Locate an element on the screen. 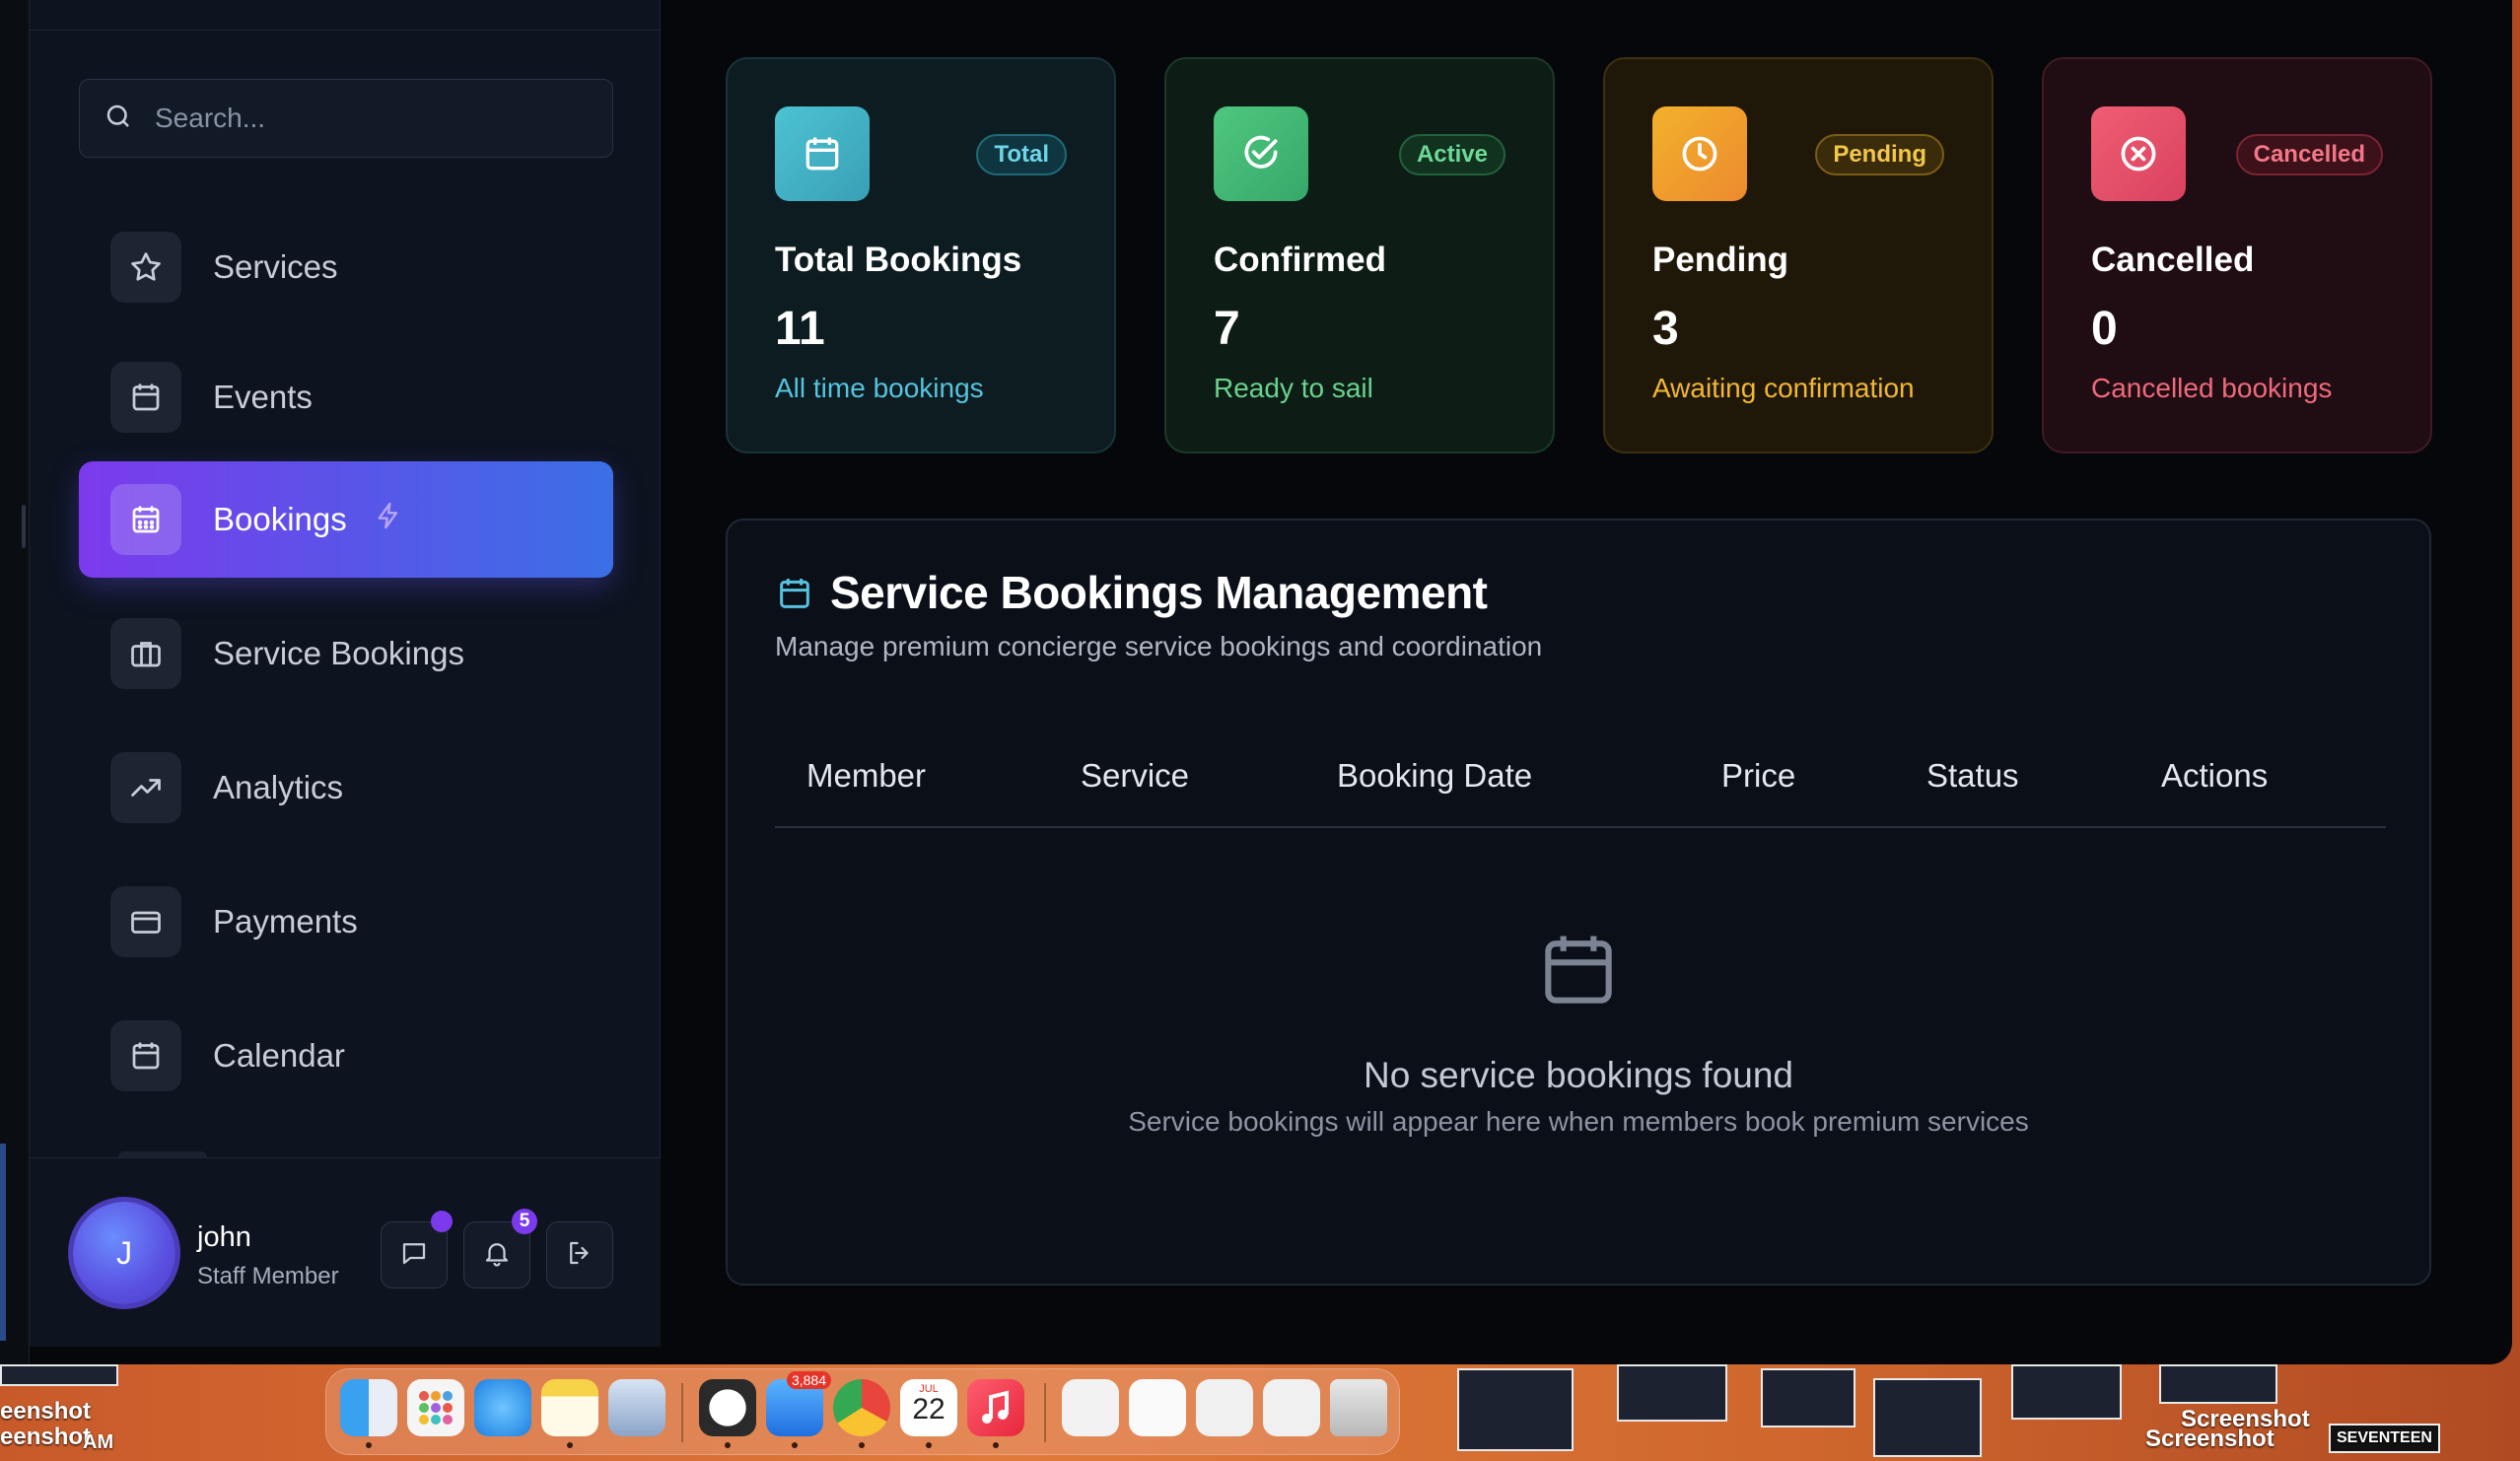 The width and height of the screenshot is (2520, 1461). search-box is located at coordinates (346, 119).